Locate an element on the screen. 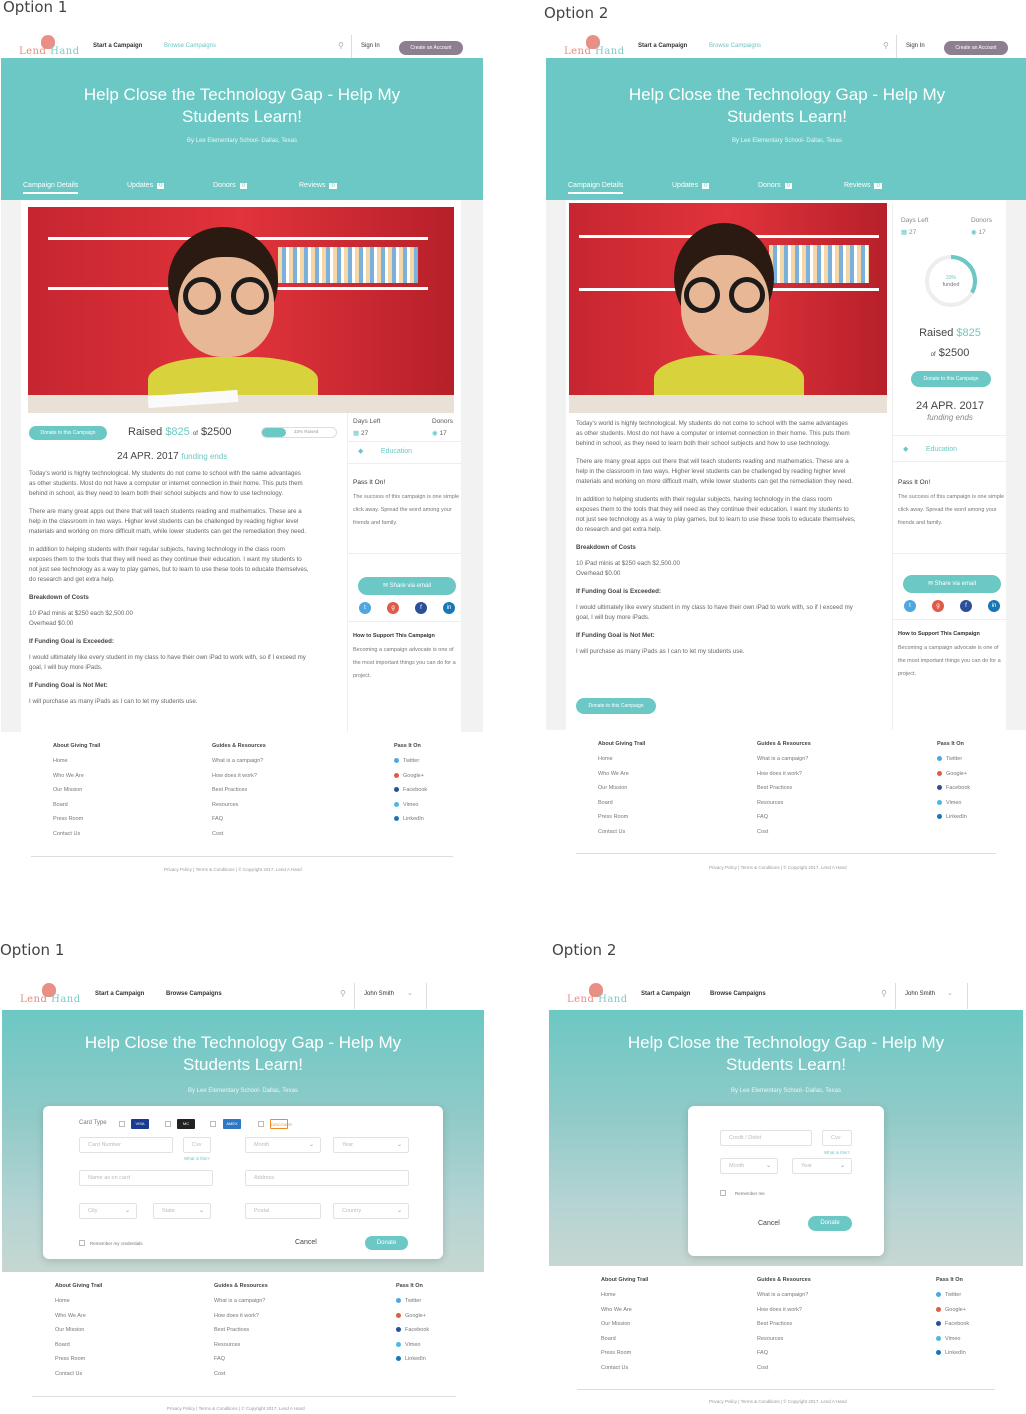 This screenshot has width=1026, height=1414. discover-radio is located at coordinates (261, 1124).